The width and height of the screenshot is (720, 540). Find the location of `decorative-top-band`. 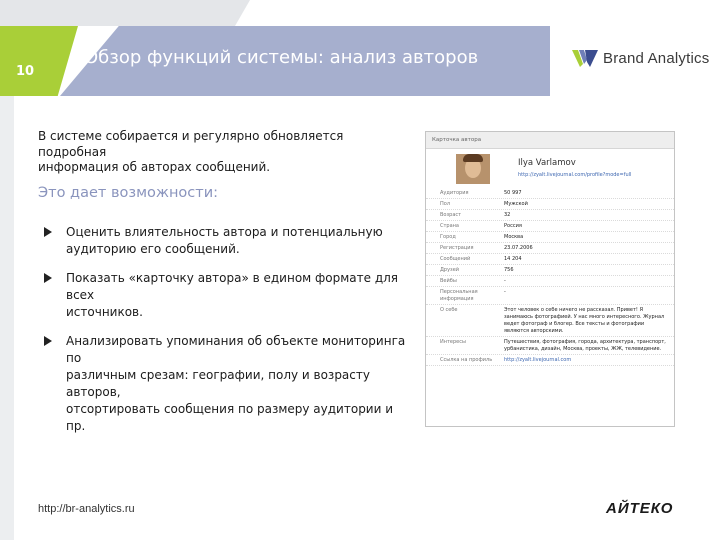

decorative-top-band is located at coordinates (125, 13).